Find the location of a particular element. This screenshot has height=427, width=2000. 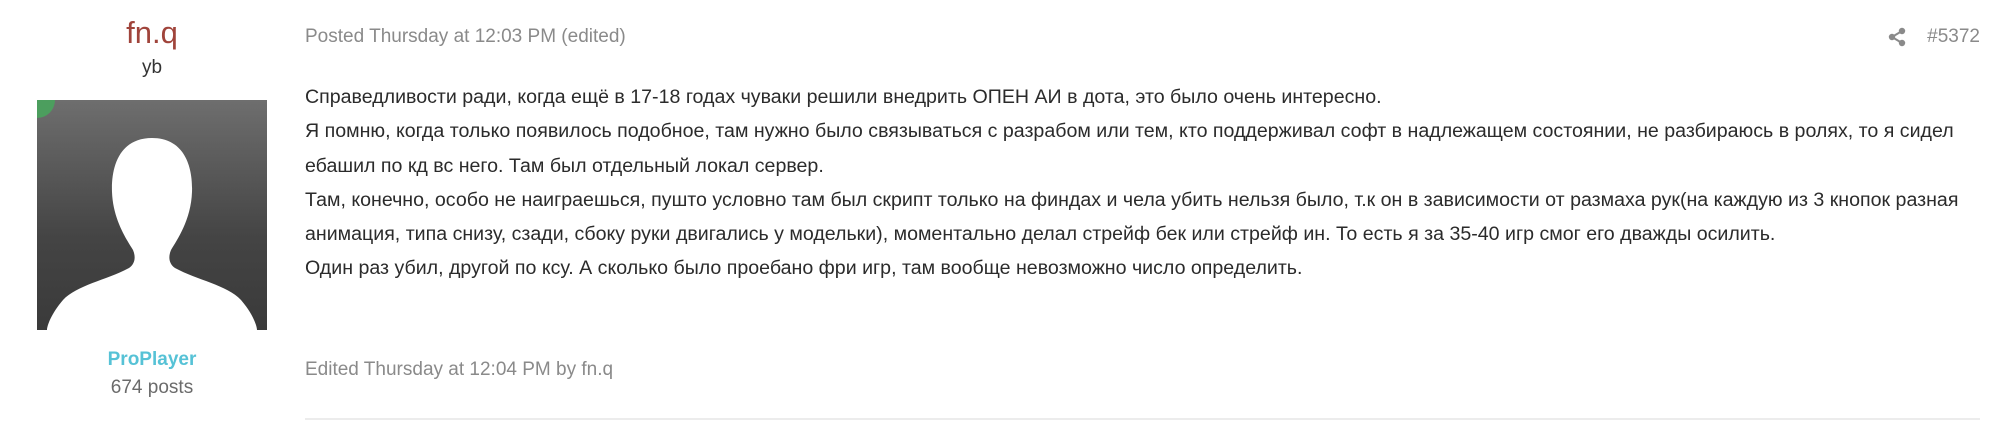

post-actions: #5372 is located at coordinates (1933, 37).